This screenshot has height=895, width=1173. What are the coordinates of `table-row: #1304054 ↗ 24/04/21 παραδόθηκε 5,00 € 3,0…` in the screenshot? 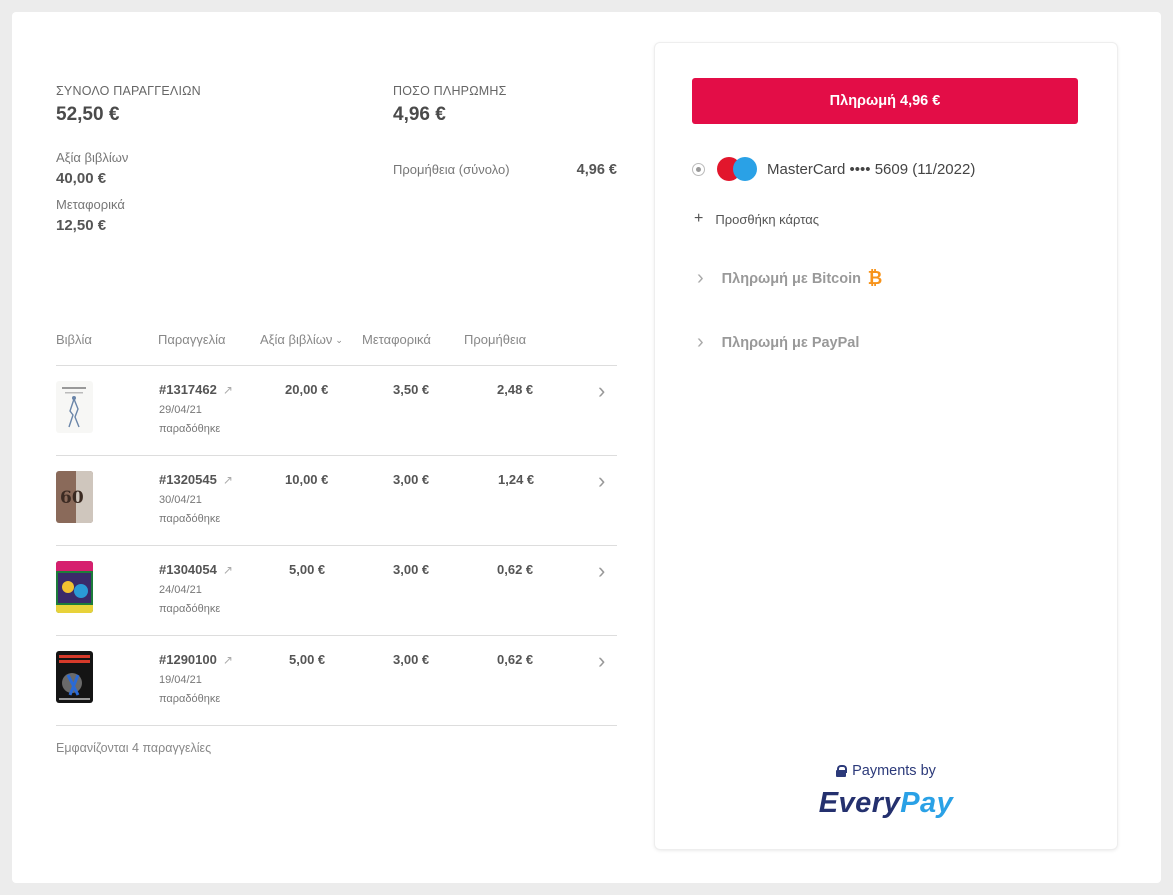 It's located at (336, 591).